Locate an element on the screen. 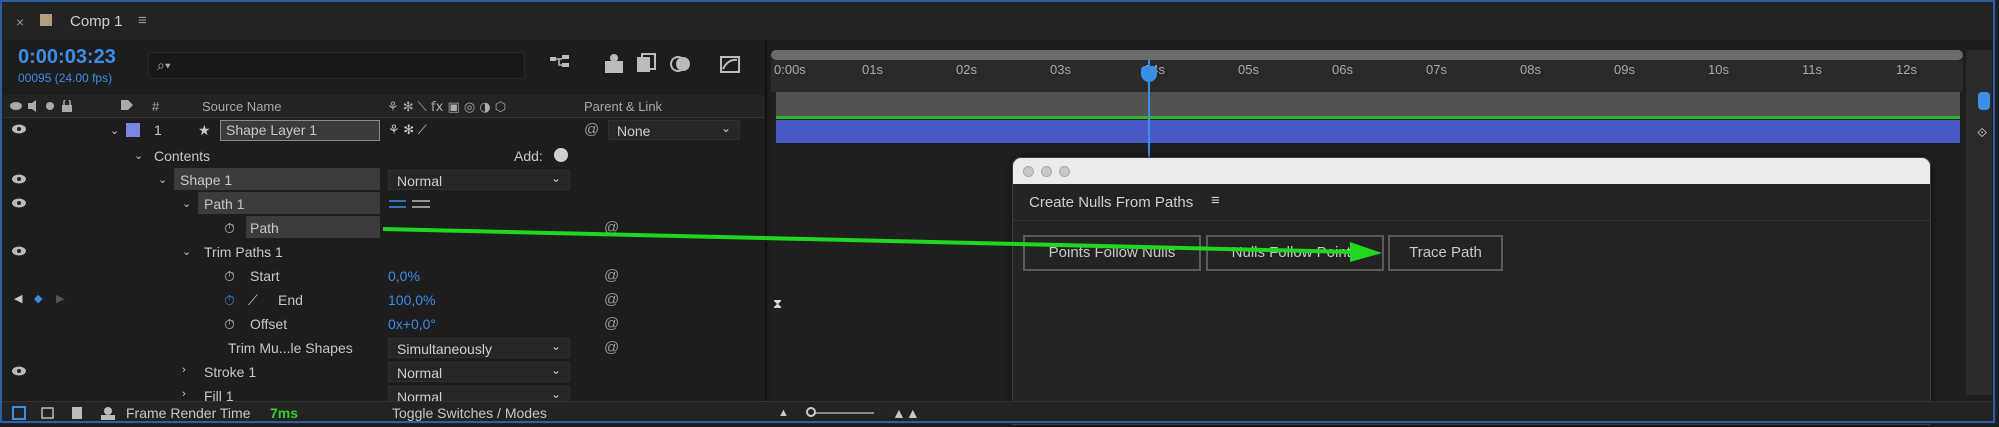  zoom-out-icon: ▲ is located at coordinates (783, 413).